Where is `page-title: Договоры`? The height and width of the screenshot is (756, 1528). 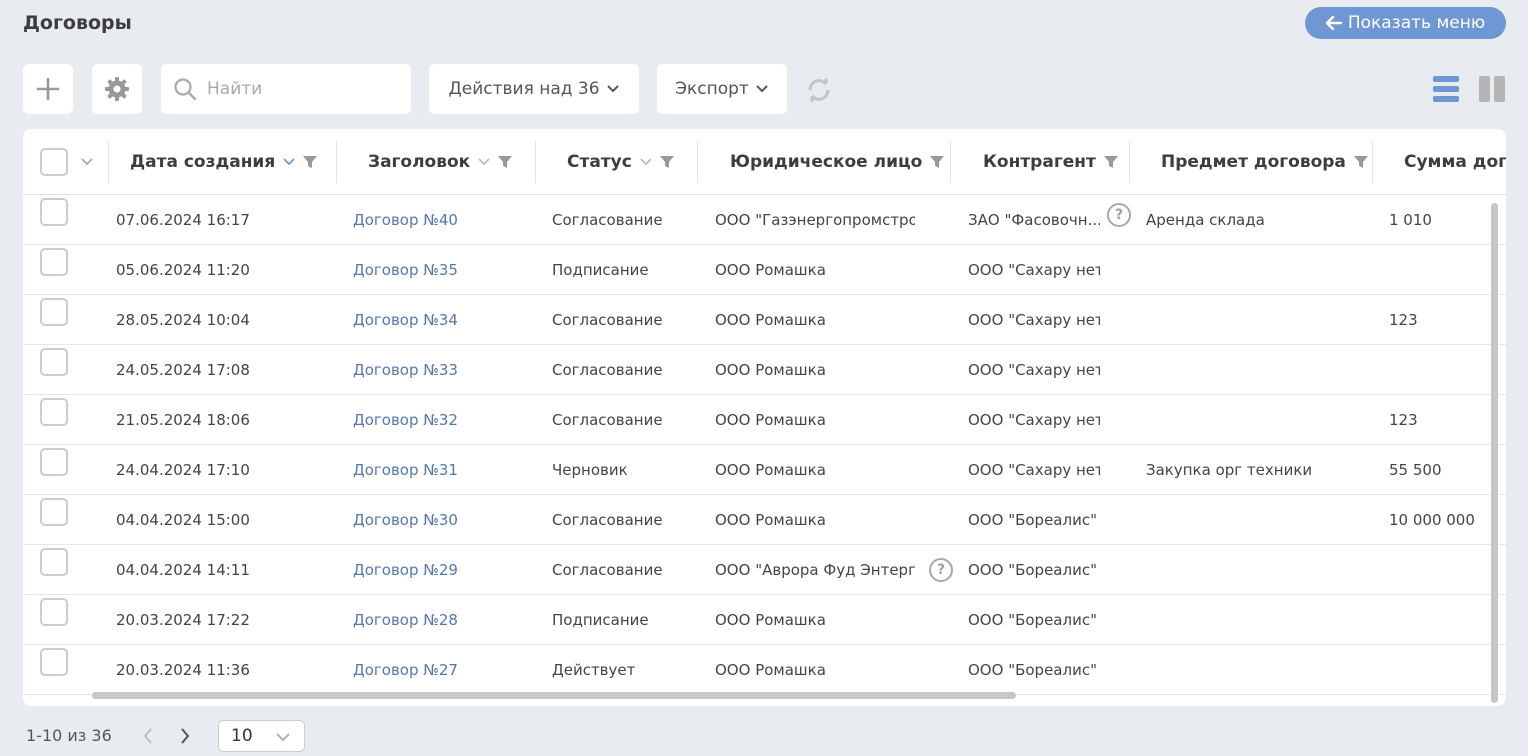
page-title: Договоры is located at coordinates (77, 23).